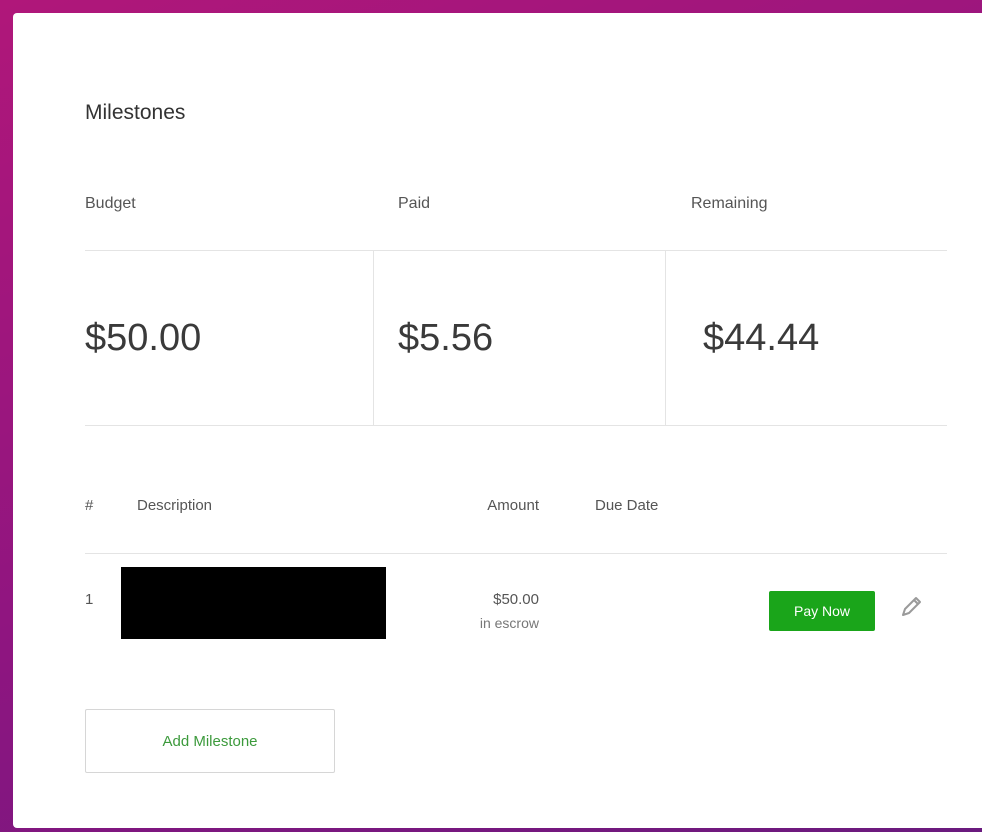 This screenshot has height=832, width=982. Describe the element at coordinates (513, 505) in the screenshot. I see `col-header-amount: Amount` at that location.